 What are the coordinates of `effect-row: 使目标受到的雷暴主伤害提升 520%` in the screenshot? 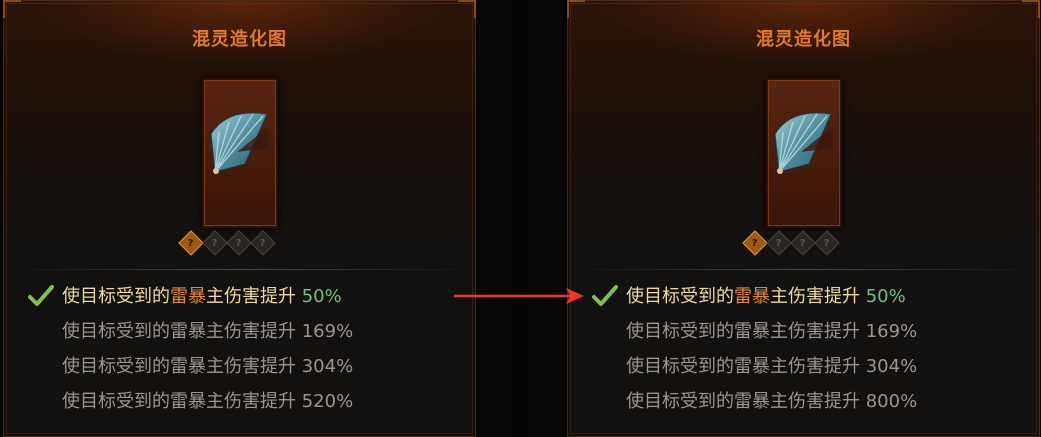 It's located at (208, 401).